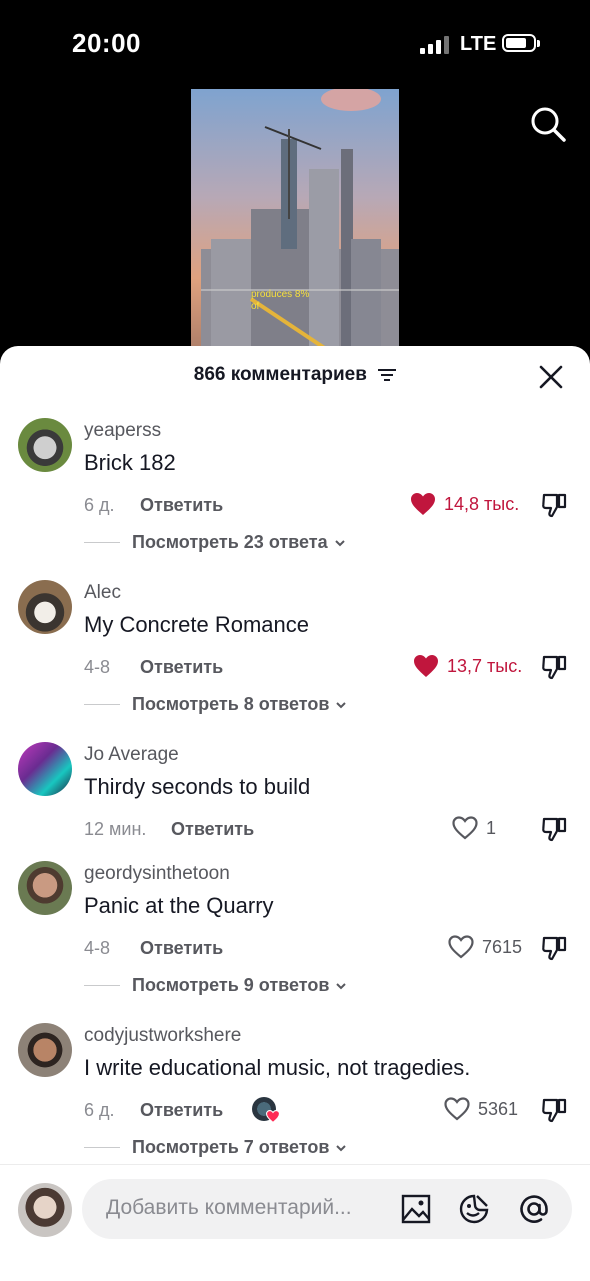 The height and width of the screenshot is (1281, 590). I want to click on like-button: 14,8 тыс., so click(464, 504).